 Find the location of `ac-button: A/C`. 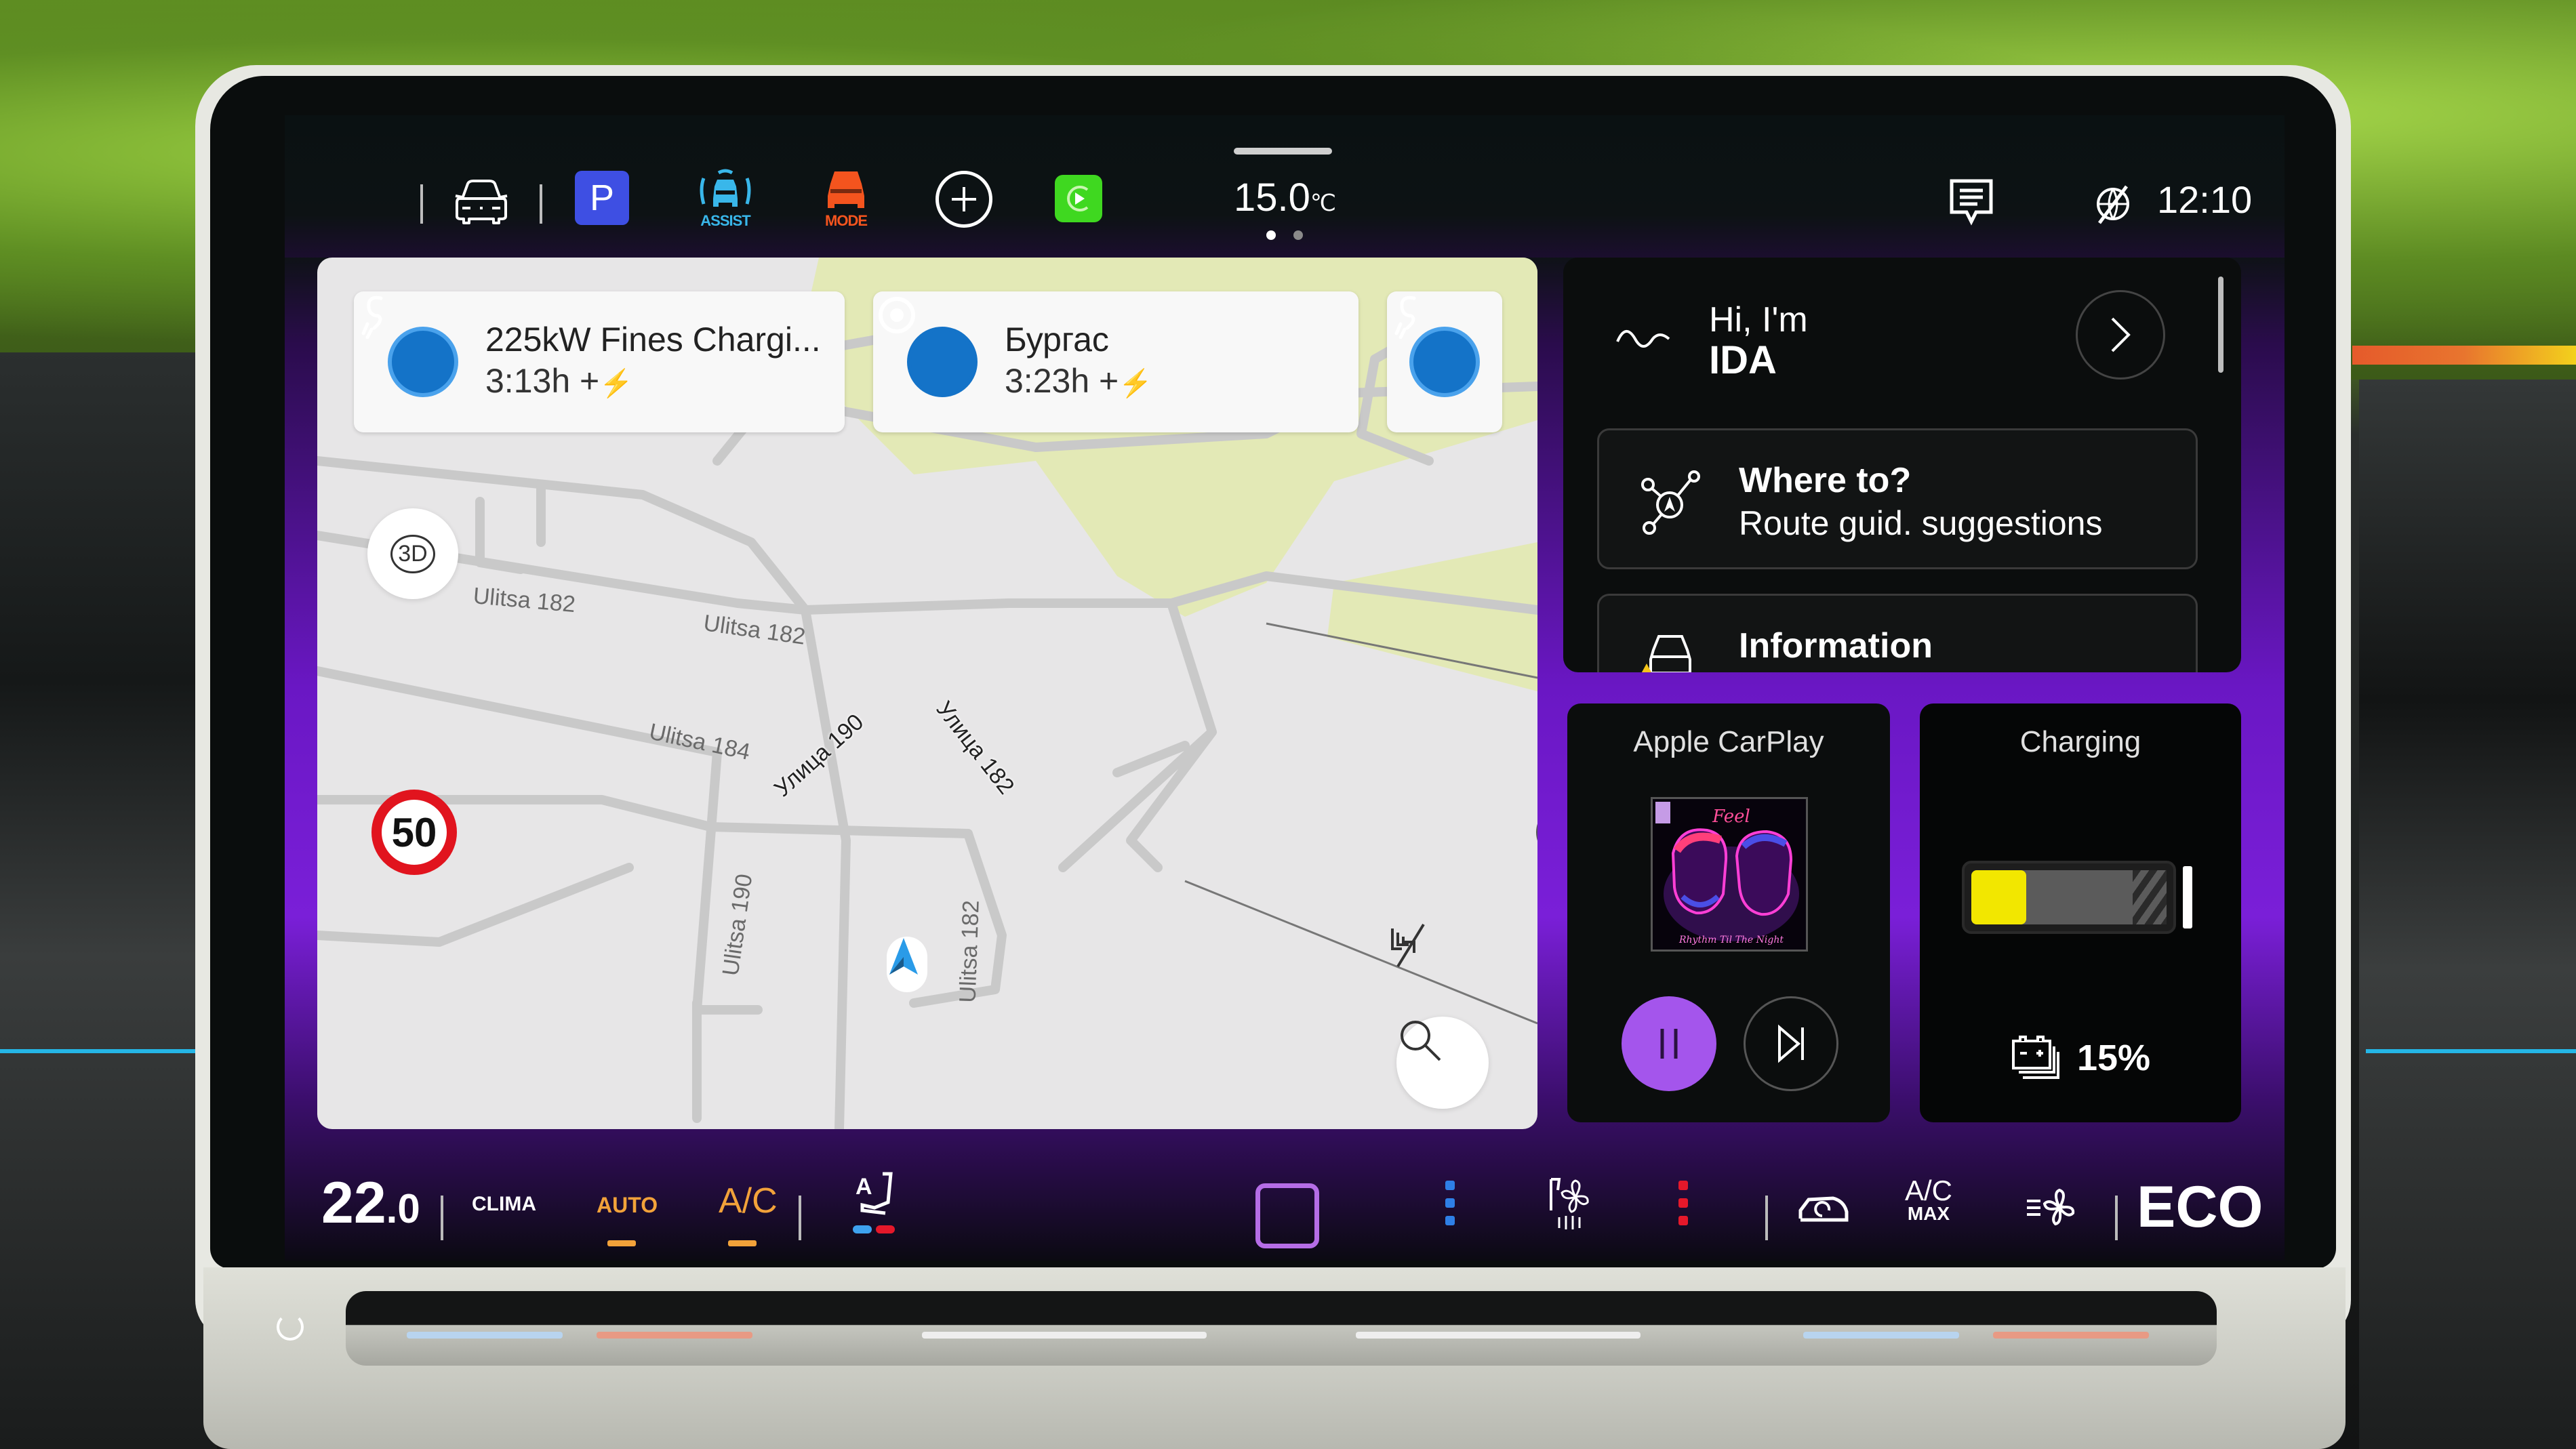

ac-button: A/C is located at coordinates (748, 1201).